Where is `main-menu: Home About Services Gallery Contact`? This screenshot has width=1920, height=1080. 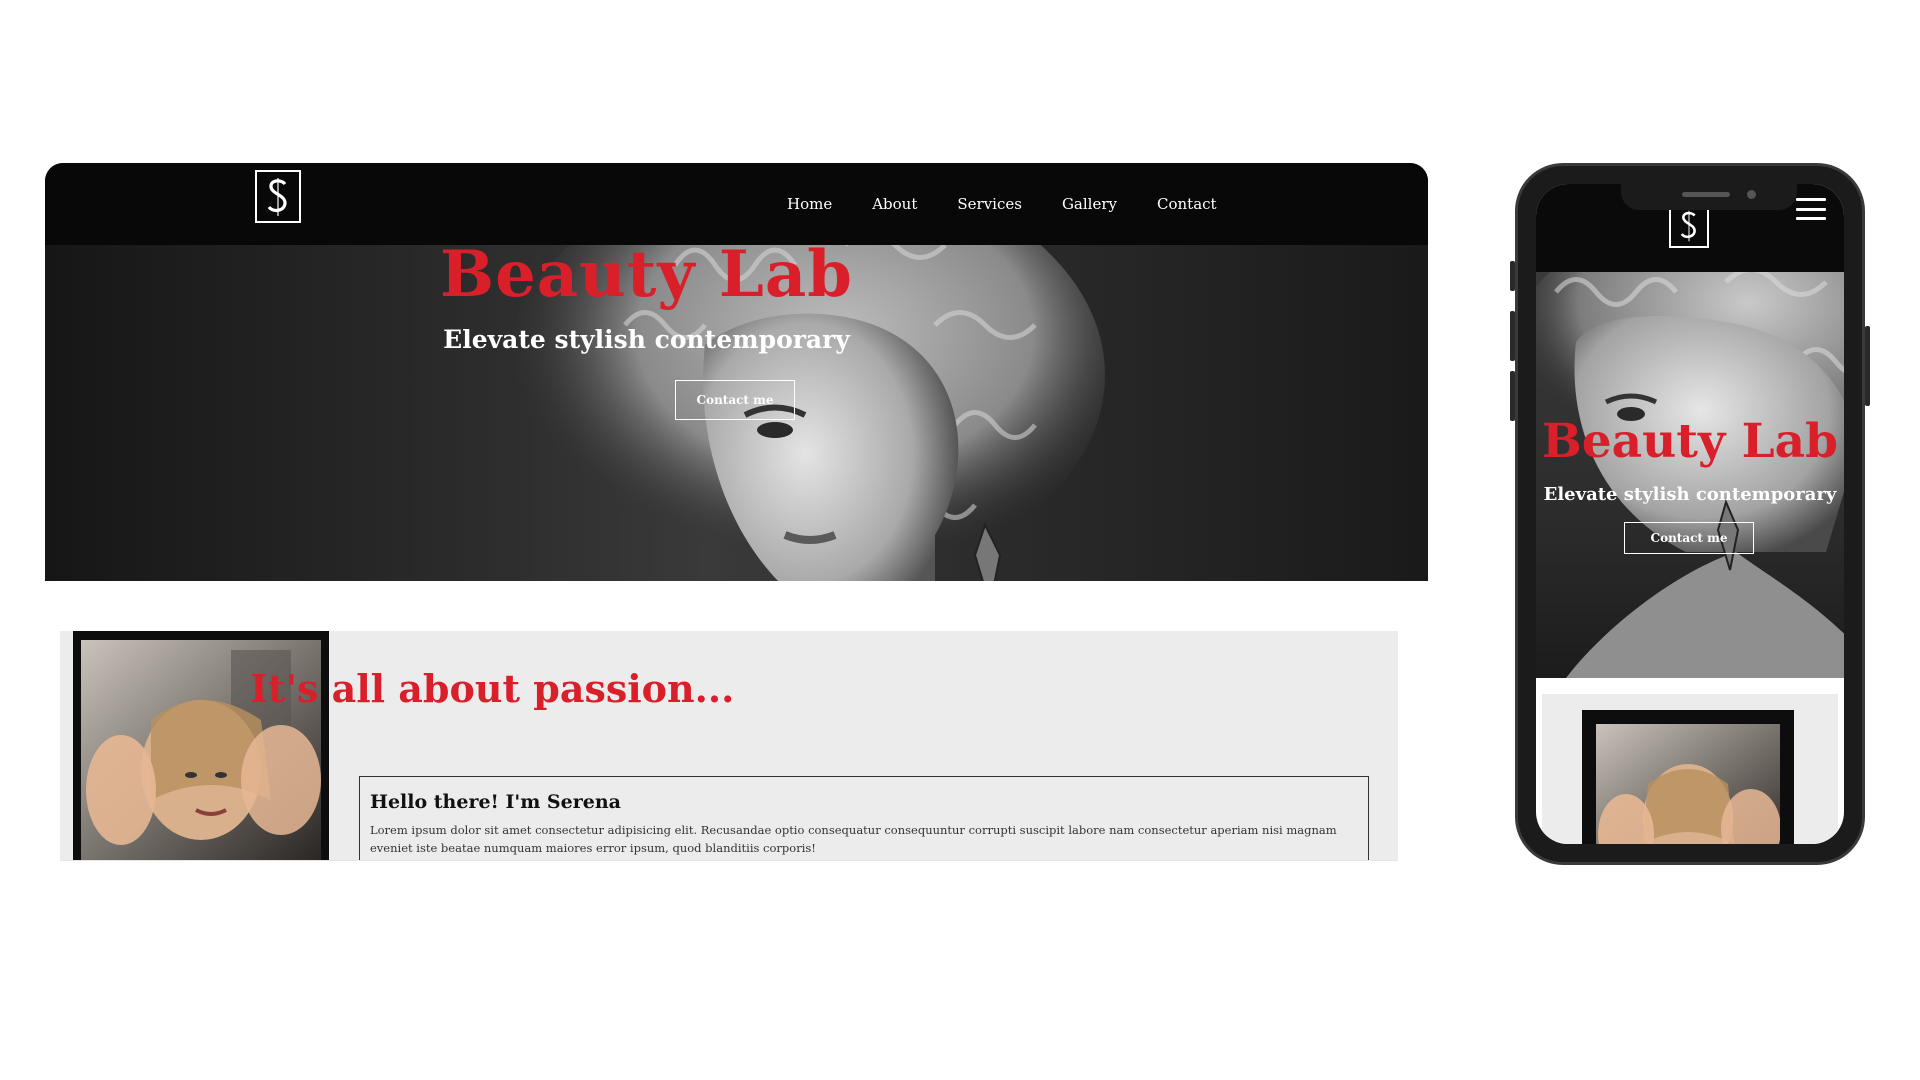 main-menu: Home About Services Gallery Contact is located at coordinates (1022, 204).